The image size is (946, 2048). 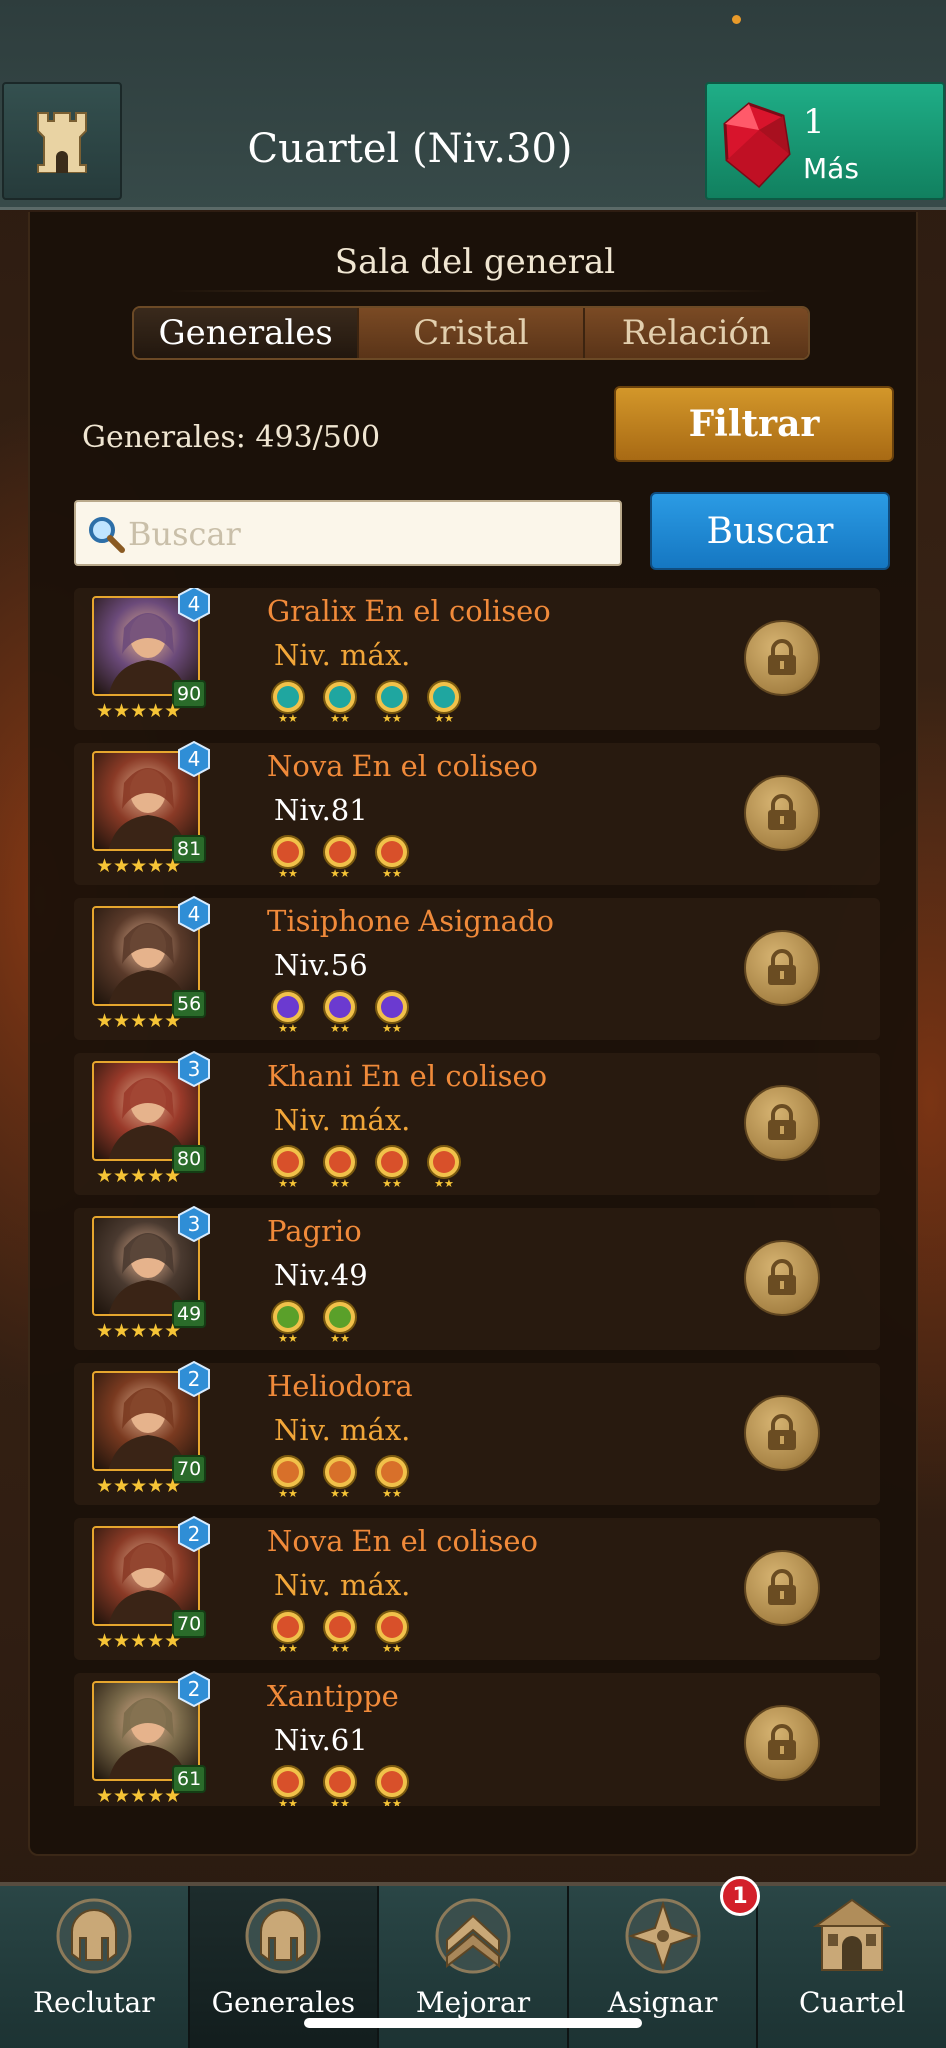 What do you see at coordinates (94, 1936) in the screenshot?
I see `helmet-icon` at bounding box center [94, 1936].